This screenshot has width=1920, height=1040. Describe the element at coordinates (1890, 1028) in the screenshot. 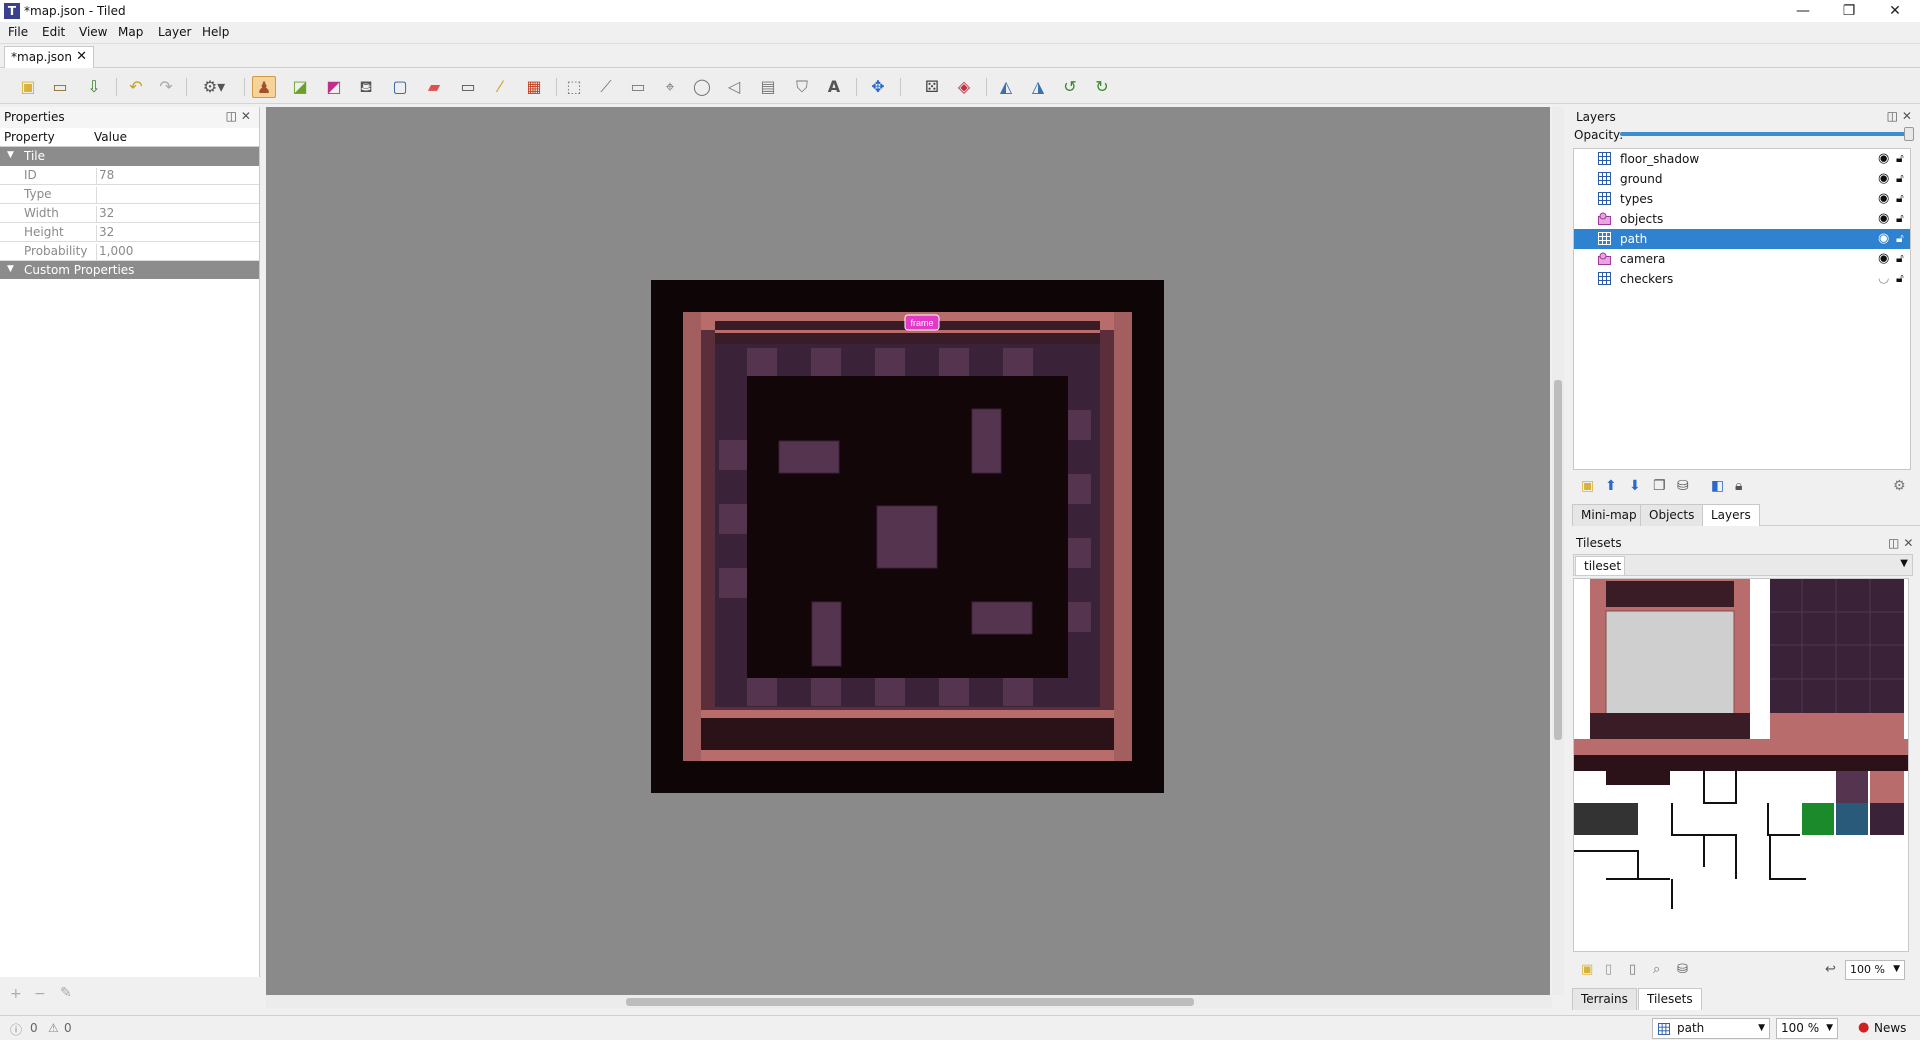

I see `news-link: News` at that location.